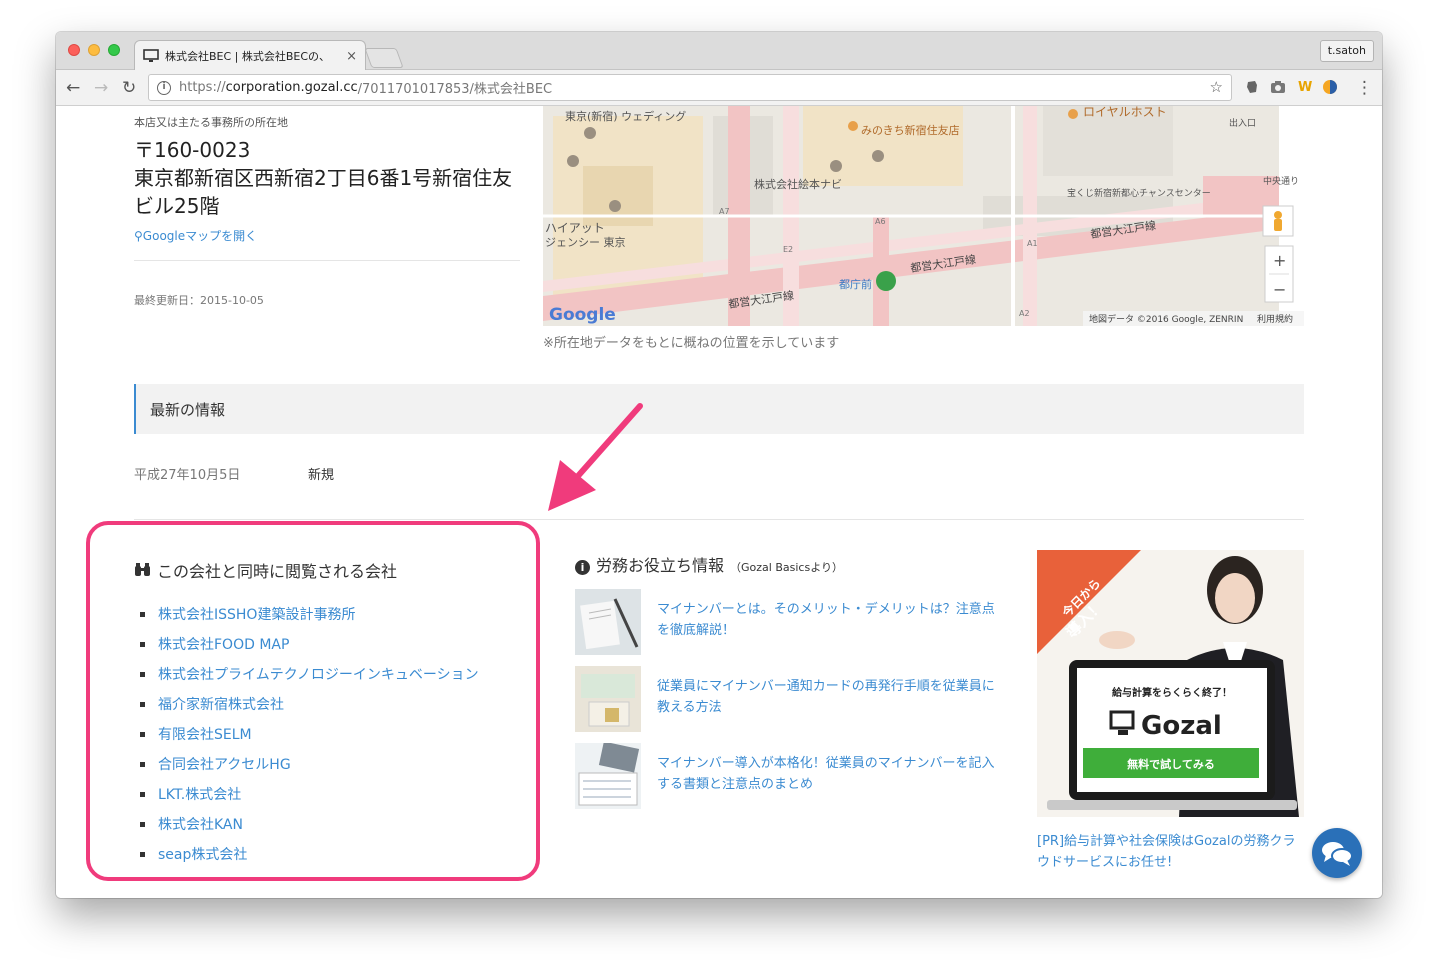 The height and width of the screenshot is (978, 1437). I want to click on browser-menu-icon: ⋮, so click(1364, 88).